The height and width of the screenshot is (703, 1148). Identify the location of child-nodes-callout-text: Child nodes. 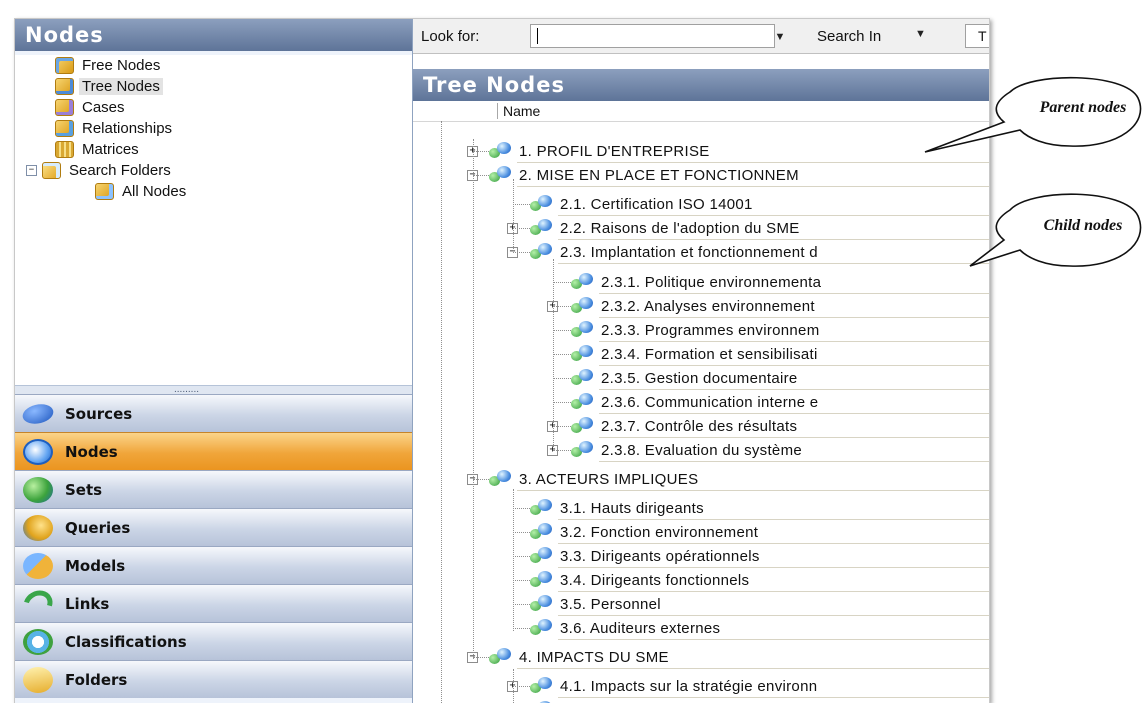
(1083, 225).